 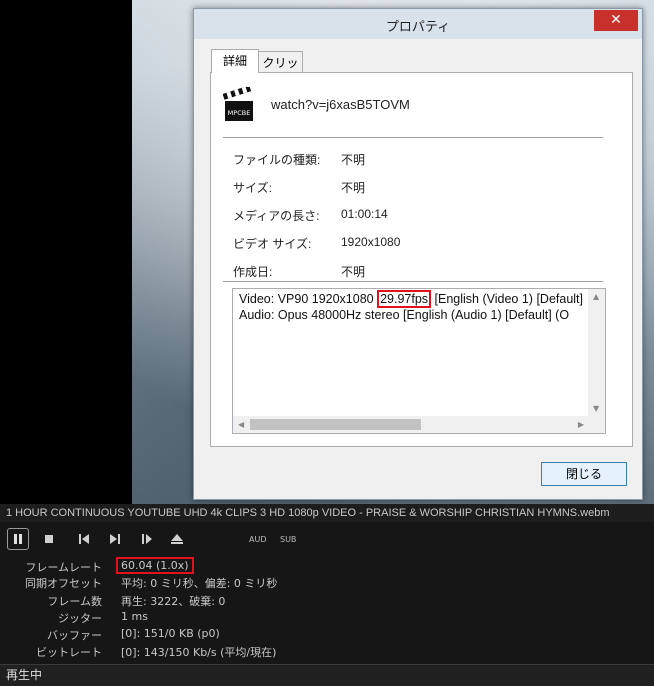 I want to click on stat-bitrate-value: [0]: 143/150 Kb/s (平均/現在), so click(x=199, y=652).